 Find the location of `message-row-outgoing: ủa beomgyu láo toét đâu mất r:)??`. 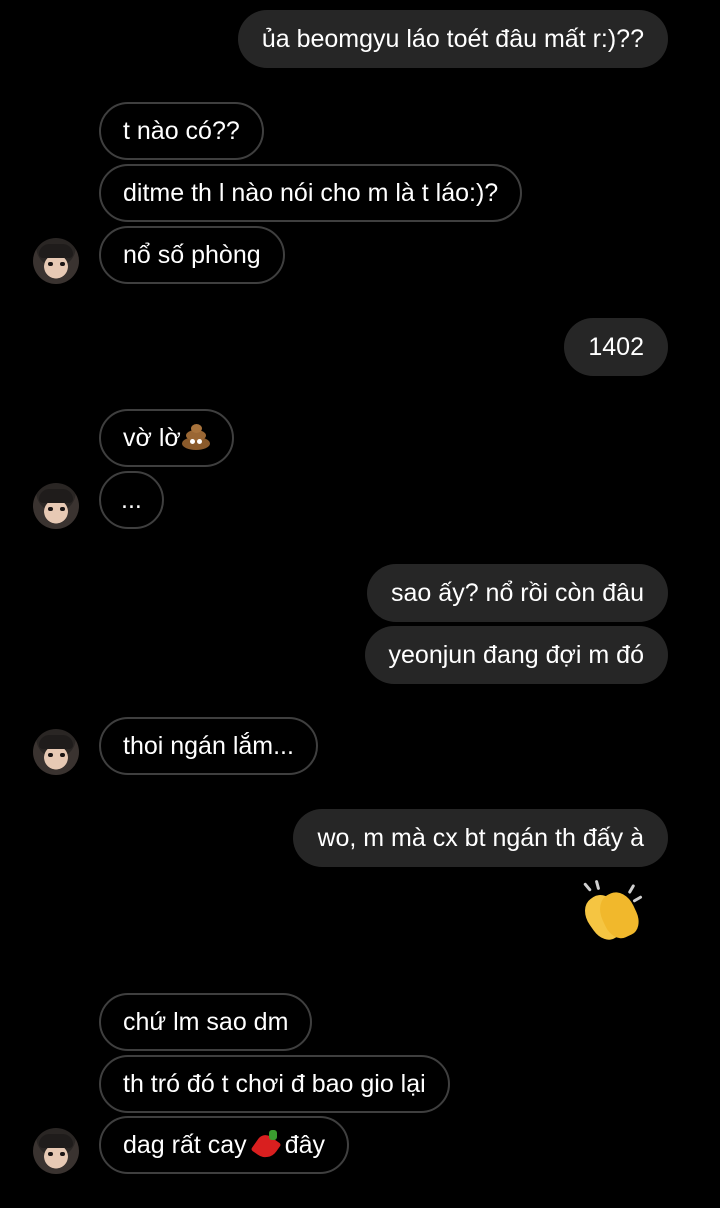

message-row-outgoing: ủa beomgyu láo toét đâu mất r:)?? is located at coordinates (452, 39).